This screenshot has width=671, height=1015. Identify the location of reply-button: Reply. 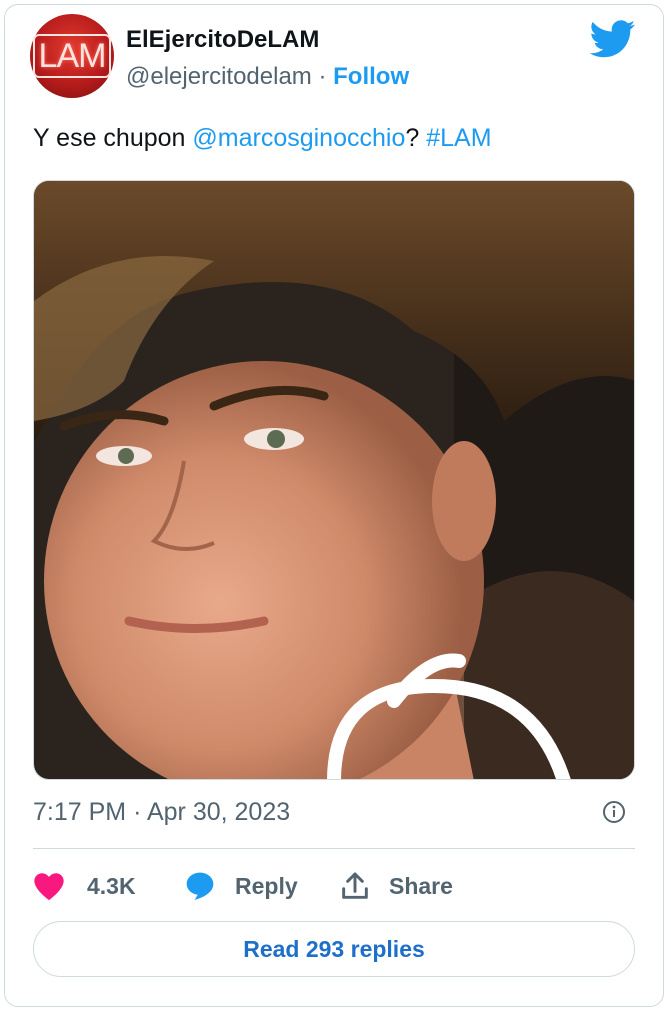
(261, 886).